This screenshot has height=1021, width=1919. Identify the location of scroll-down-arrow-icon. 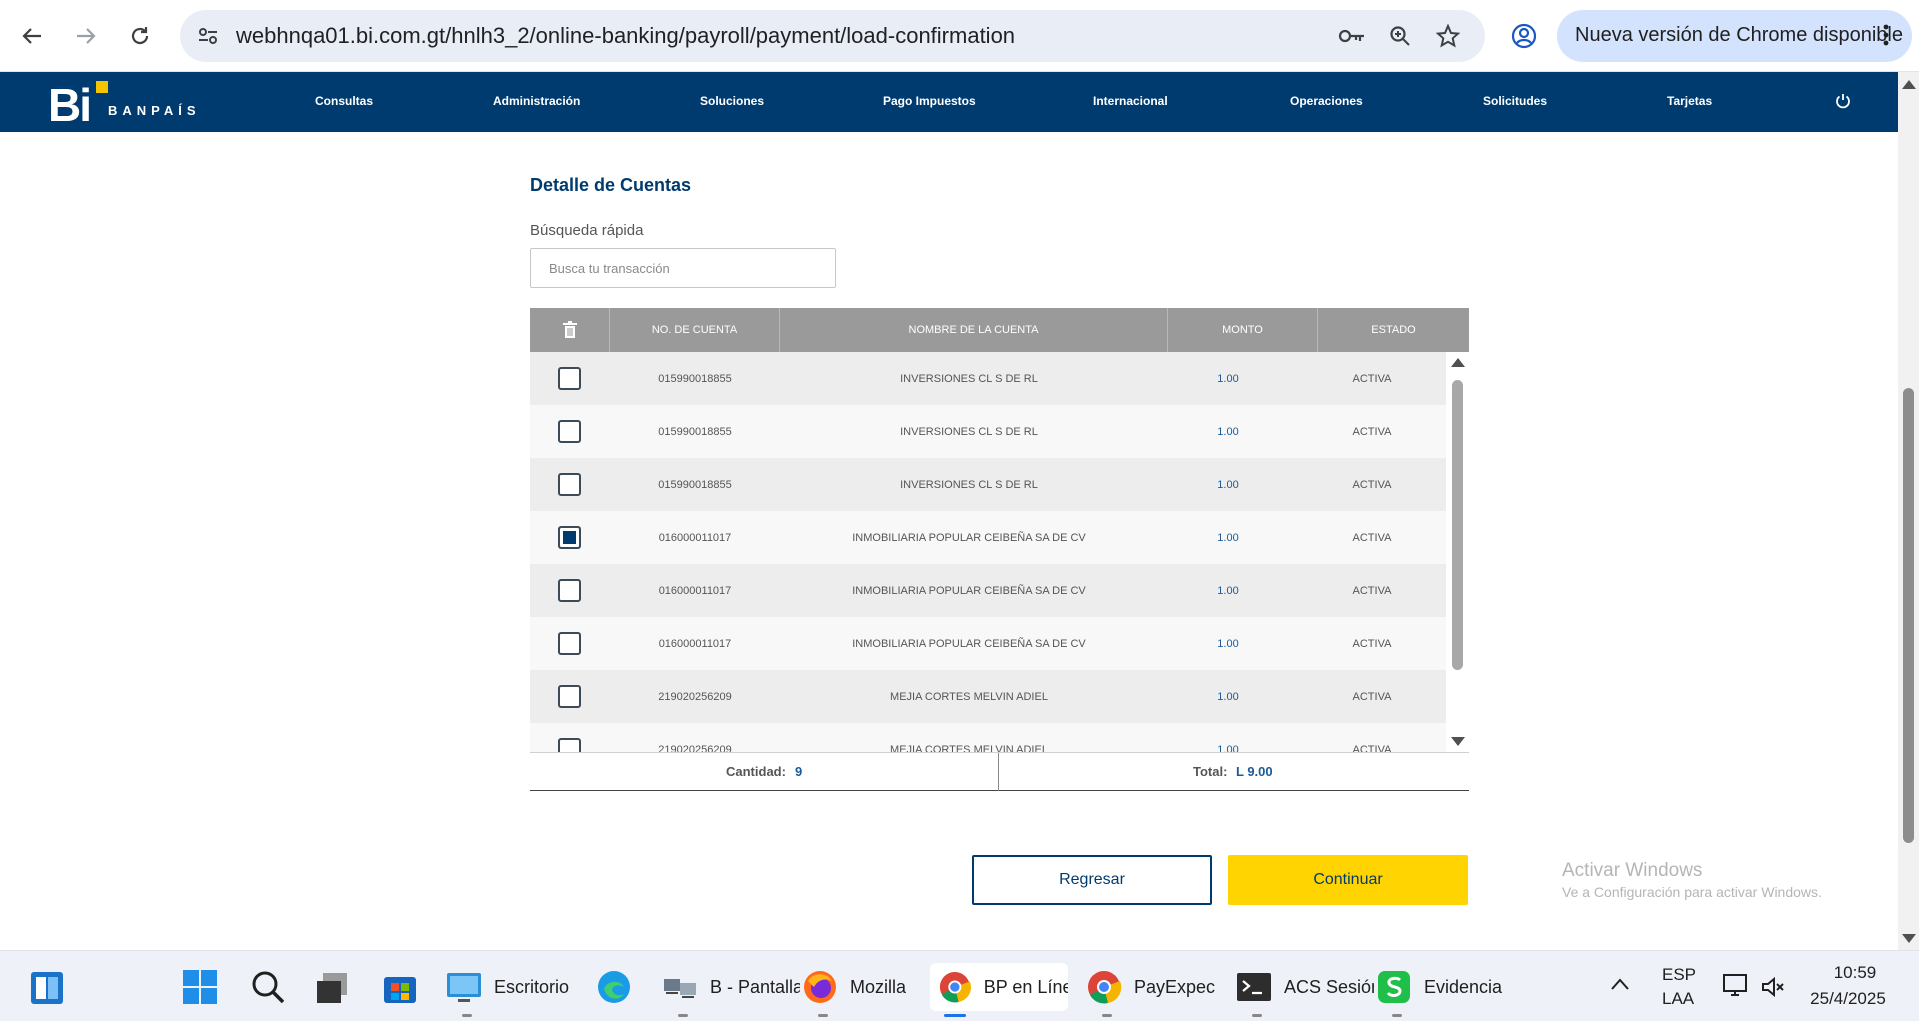
(1909, 938).